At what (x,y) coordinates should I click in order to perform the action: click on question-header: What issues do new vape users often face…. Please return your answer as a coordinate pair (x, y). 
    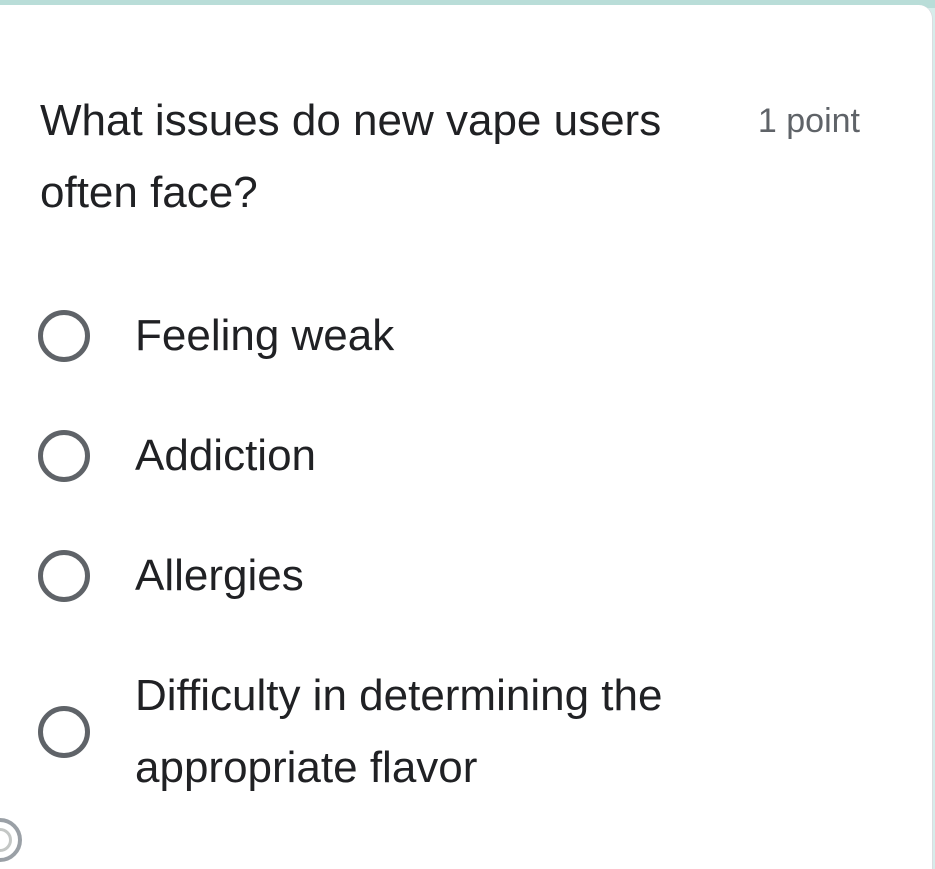
    Looking at the image, I should click on (460, 157).